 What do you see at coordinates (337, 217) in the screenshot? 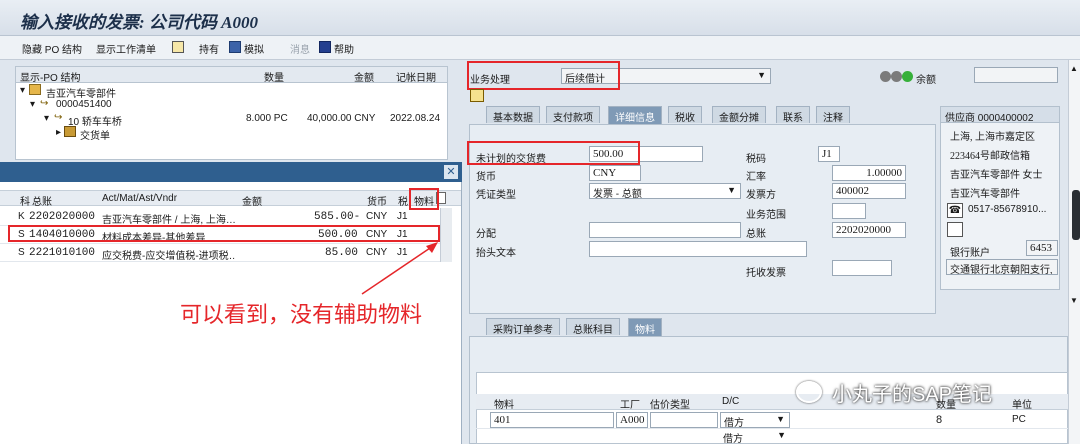
I see `row-amount: 585.00-` at bounding box center [337, 217].